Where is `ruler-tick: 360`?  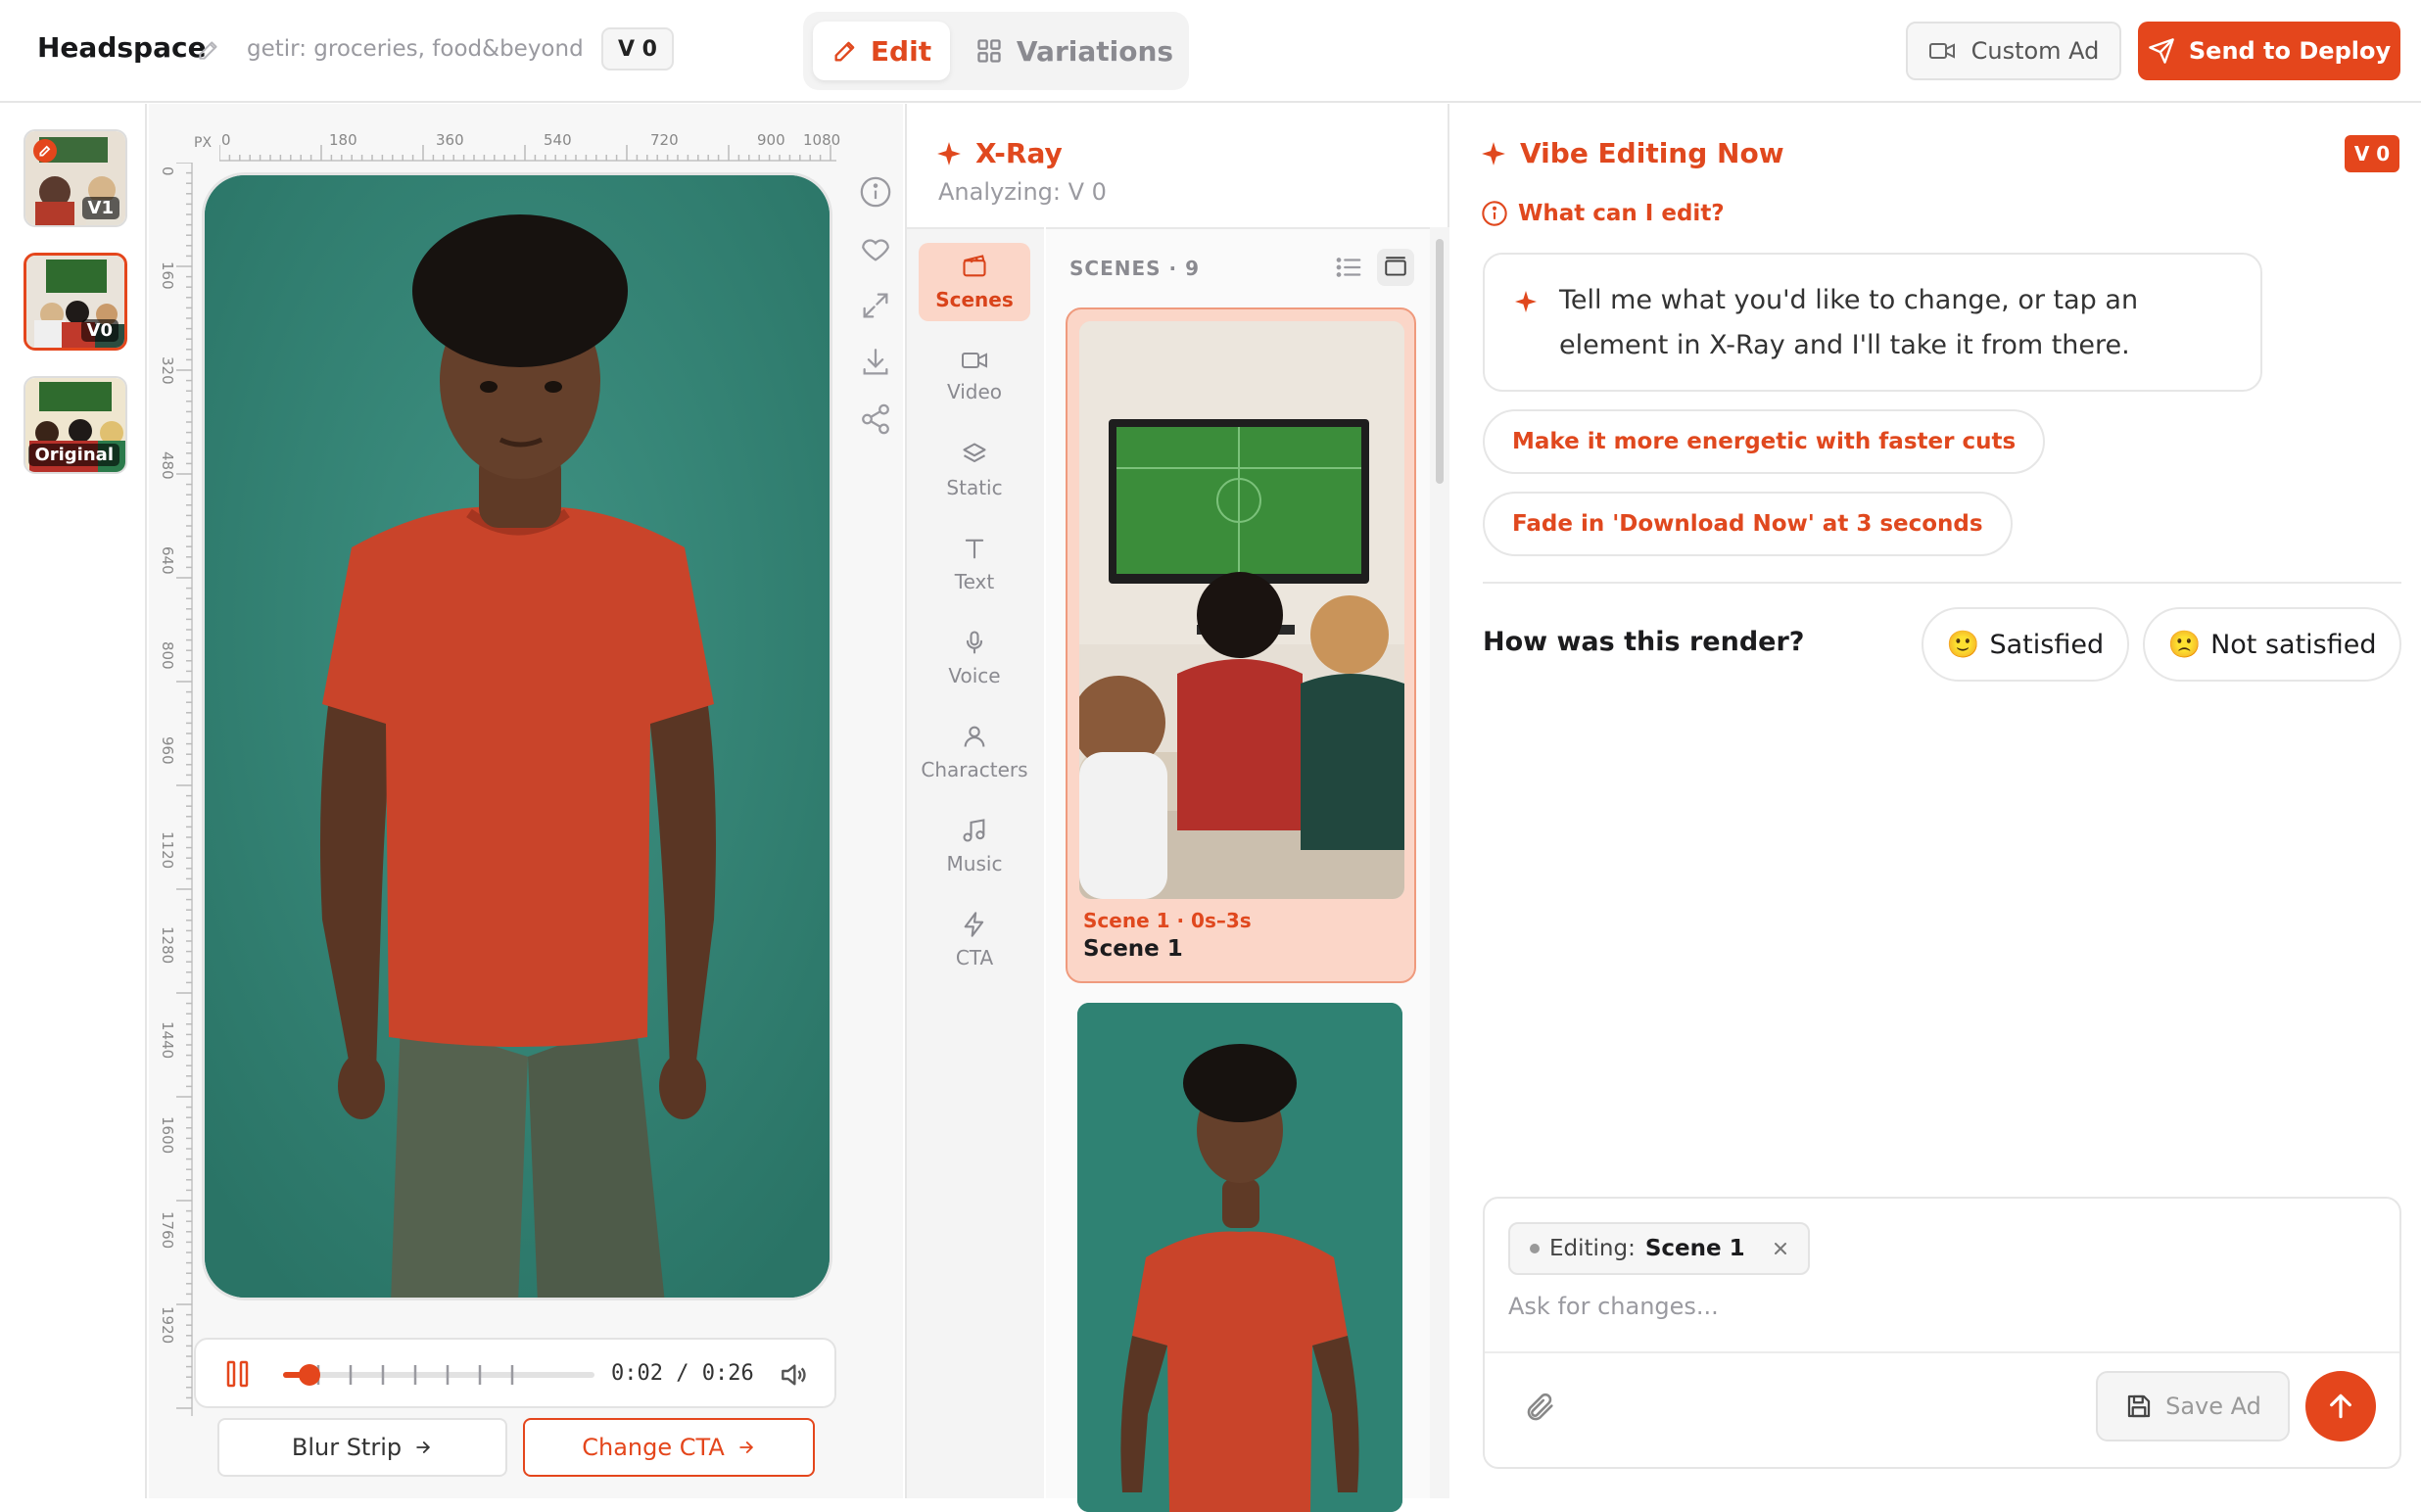 ruler-tick: 360 is located at coordinates (450, 140).